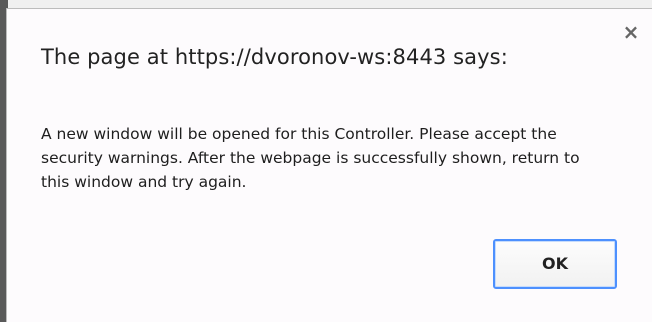  I want to click on page-background-top, so click(326, 4).